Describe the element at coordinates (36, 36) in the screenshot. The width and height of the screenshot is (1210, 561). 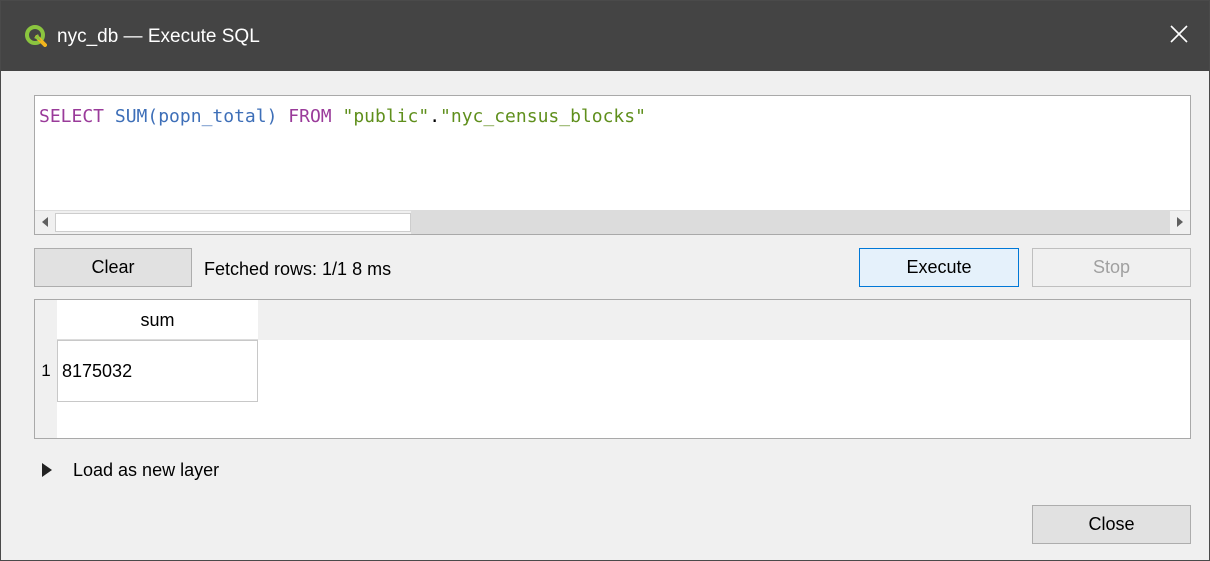
I see `qgis-logo-icon` at that location.